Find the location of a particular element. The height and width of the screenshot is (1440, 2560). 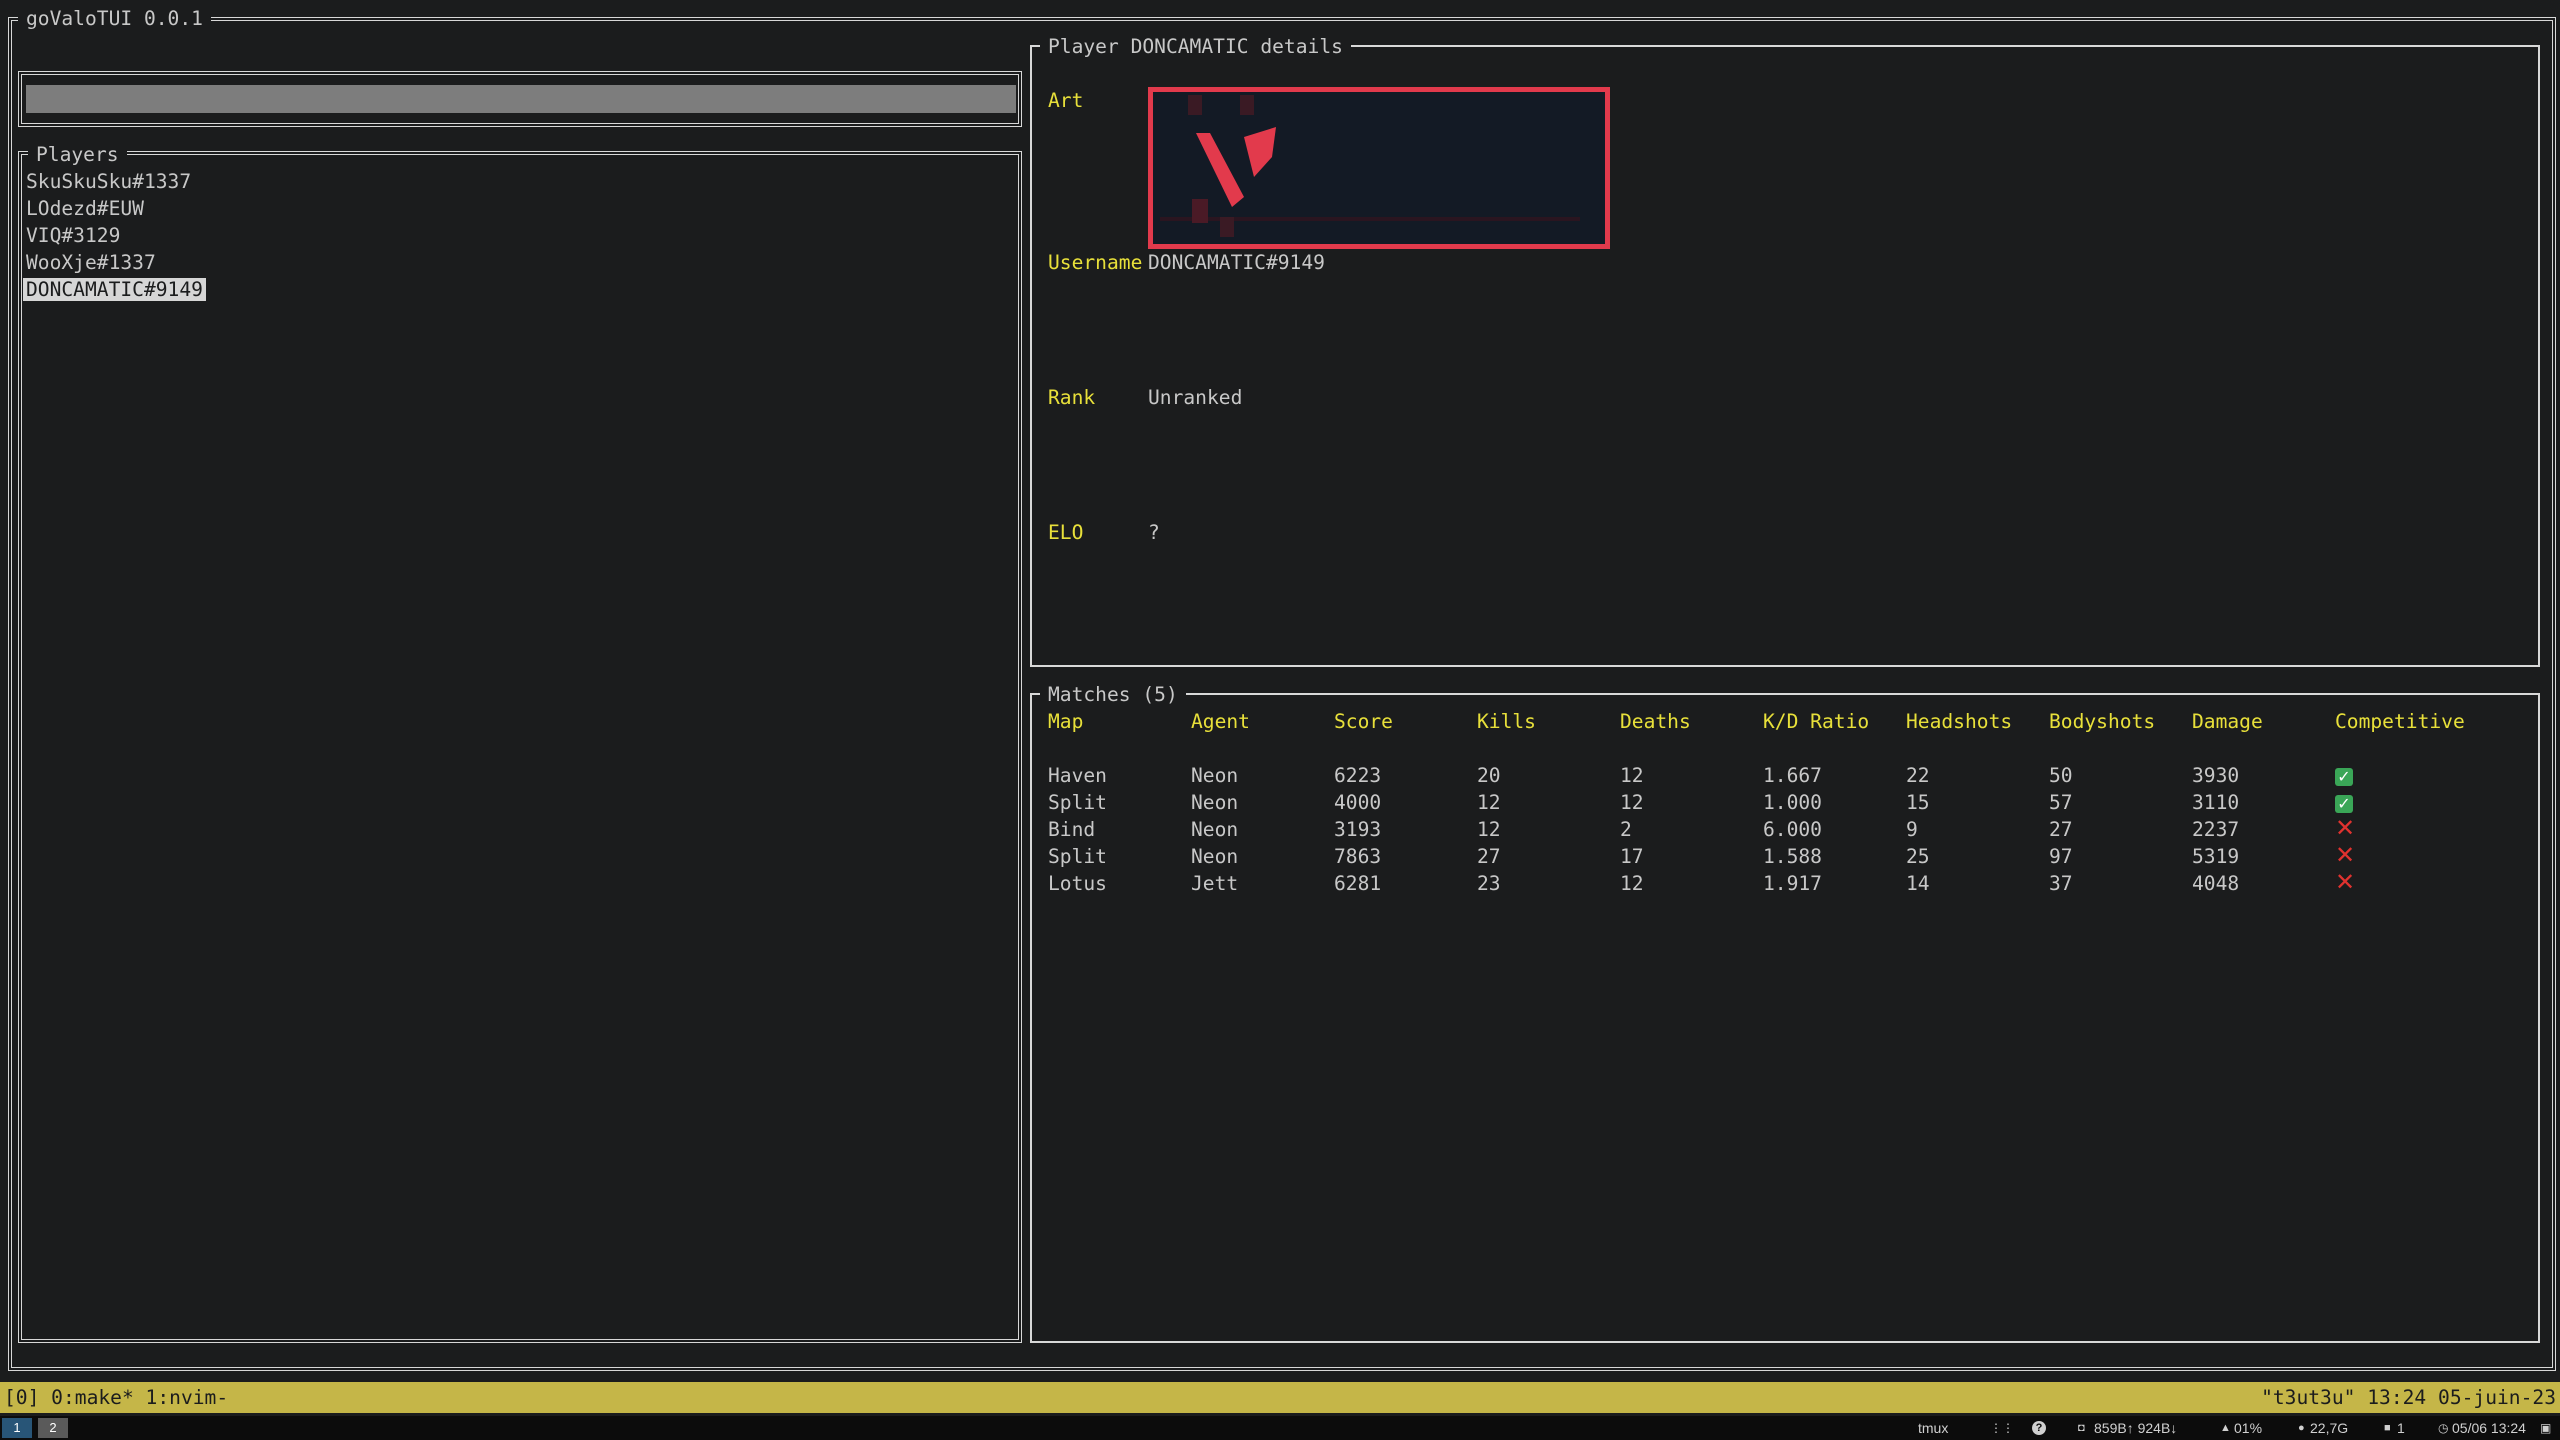

deaths-cell: 17 is located at coordinates (1632, 856).